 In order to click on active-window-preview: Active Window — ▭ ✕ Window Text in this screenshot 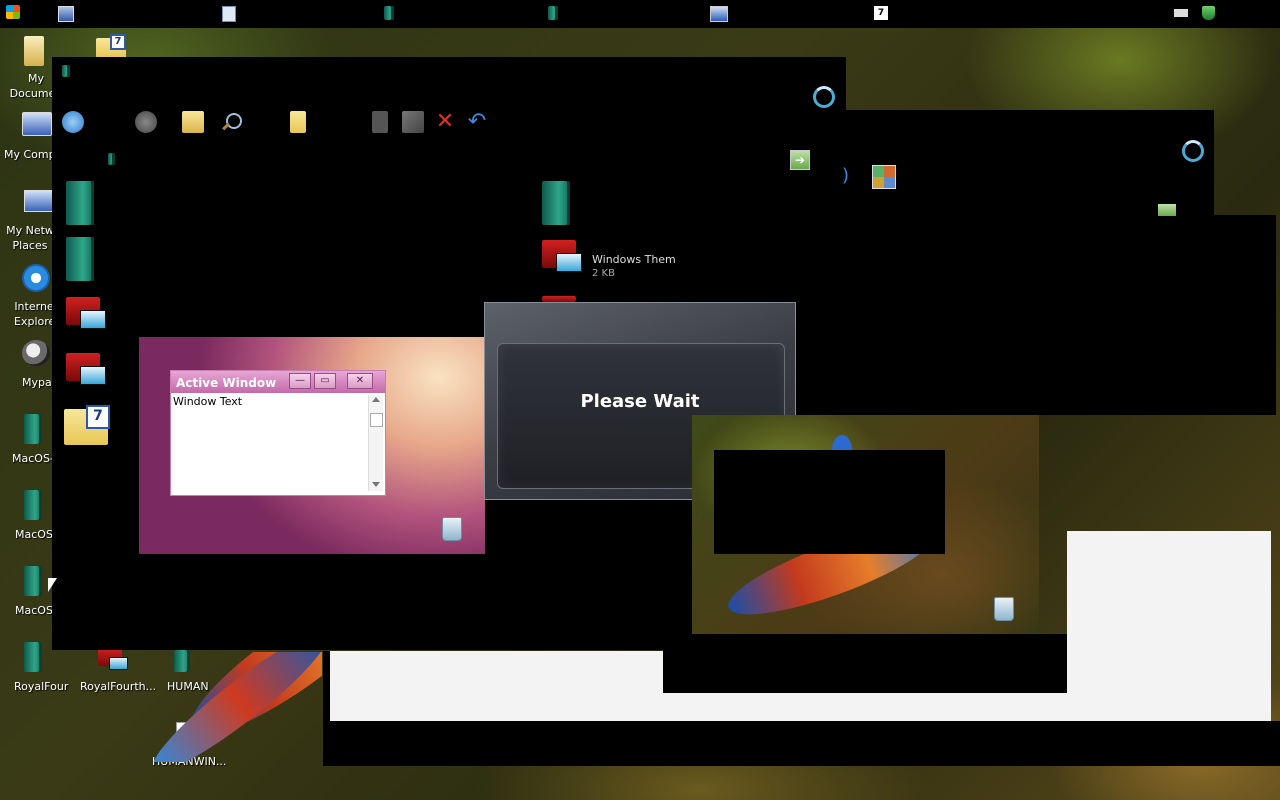, I will do `click(278, 433)`.